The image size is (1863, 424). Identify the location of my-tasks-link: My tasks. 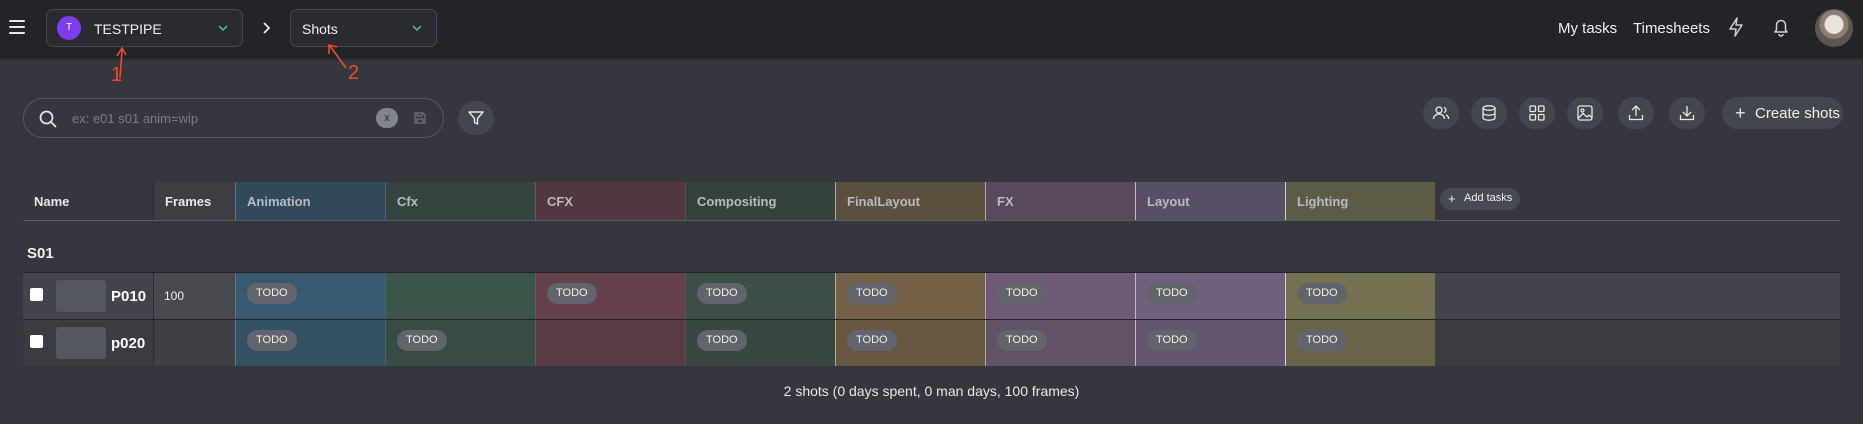
(1587, 28).